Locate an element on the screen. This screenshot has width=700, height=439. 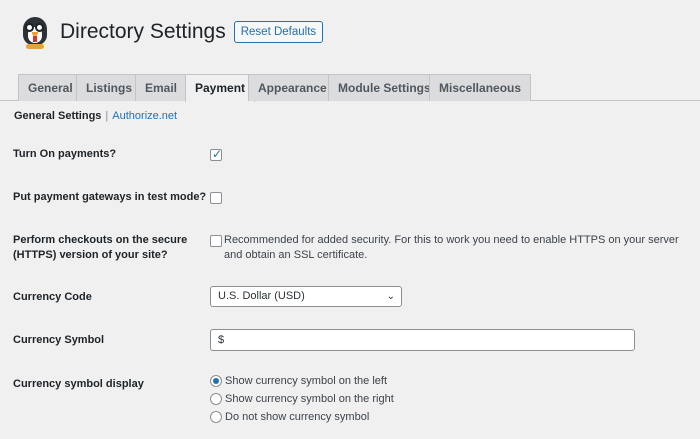
radio-label: Show currency symbol on the right is located at coordinates (309, 399).